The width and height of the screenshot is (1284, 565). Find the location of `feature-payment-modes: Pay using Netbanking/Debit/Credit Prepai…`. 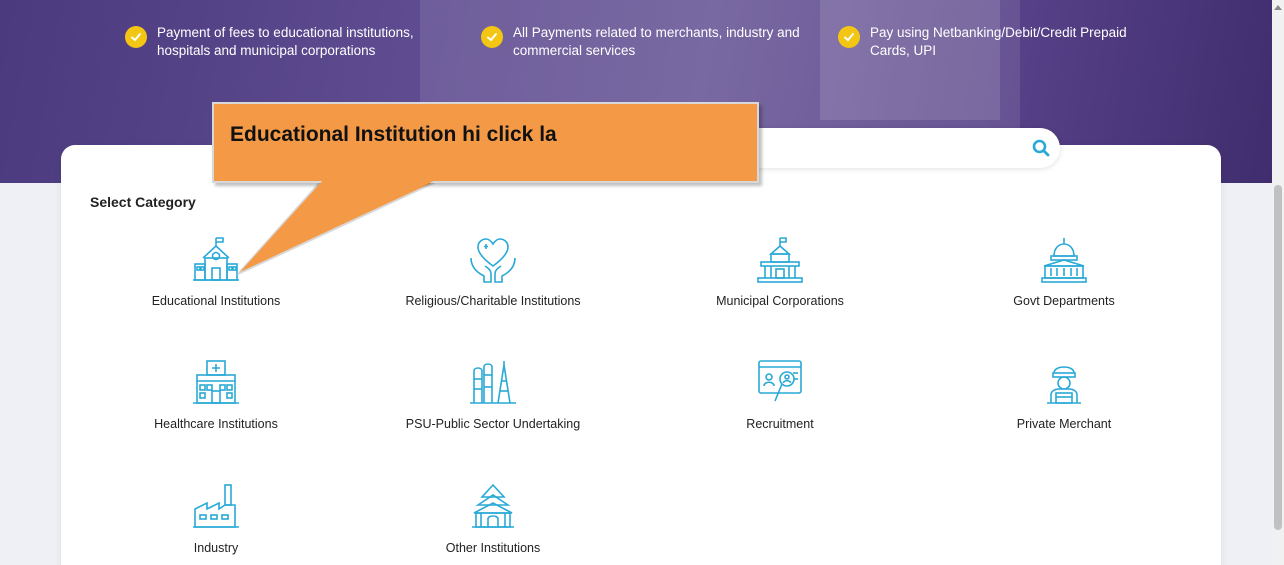

feature-payment-modes: Pay using Netbanking/Debit/Credit Prepai… is located at coordinates (994, 42).